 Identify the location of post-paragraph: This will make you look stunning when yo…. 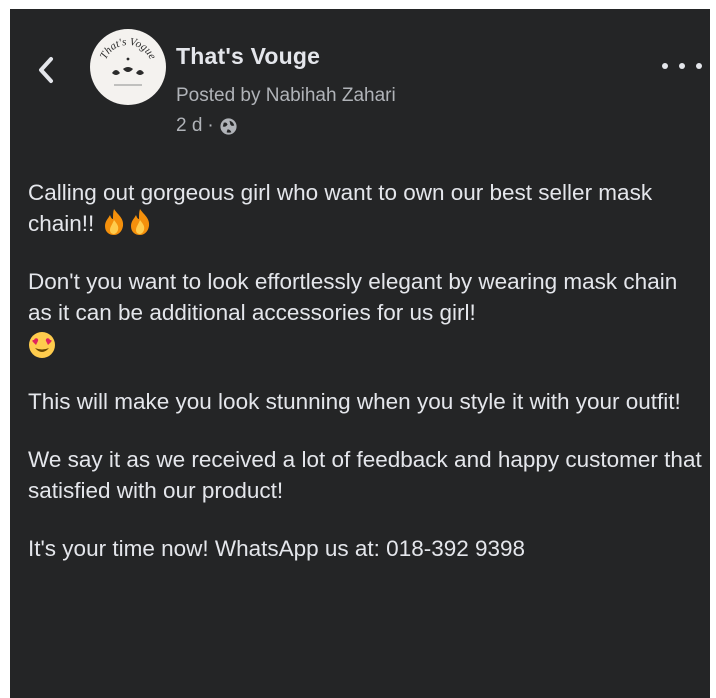
(366, 401).